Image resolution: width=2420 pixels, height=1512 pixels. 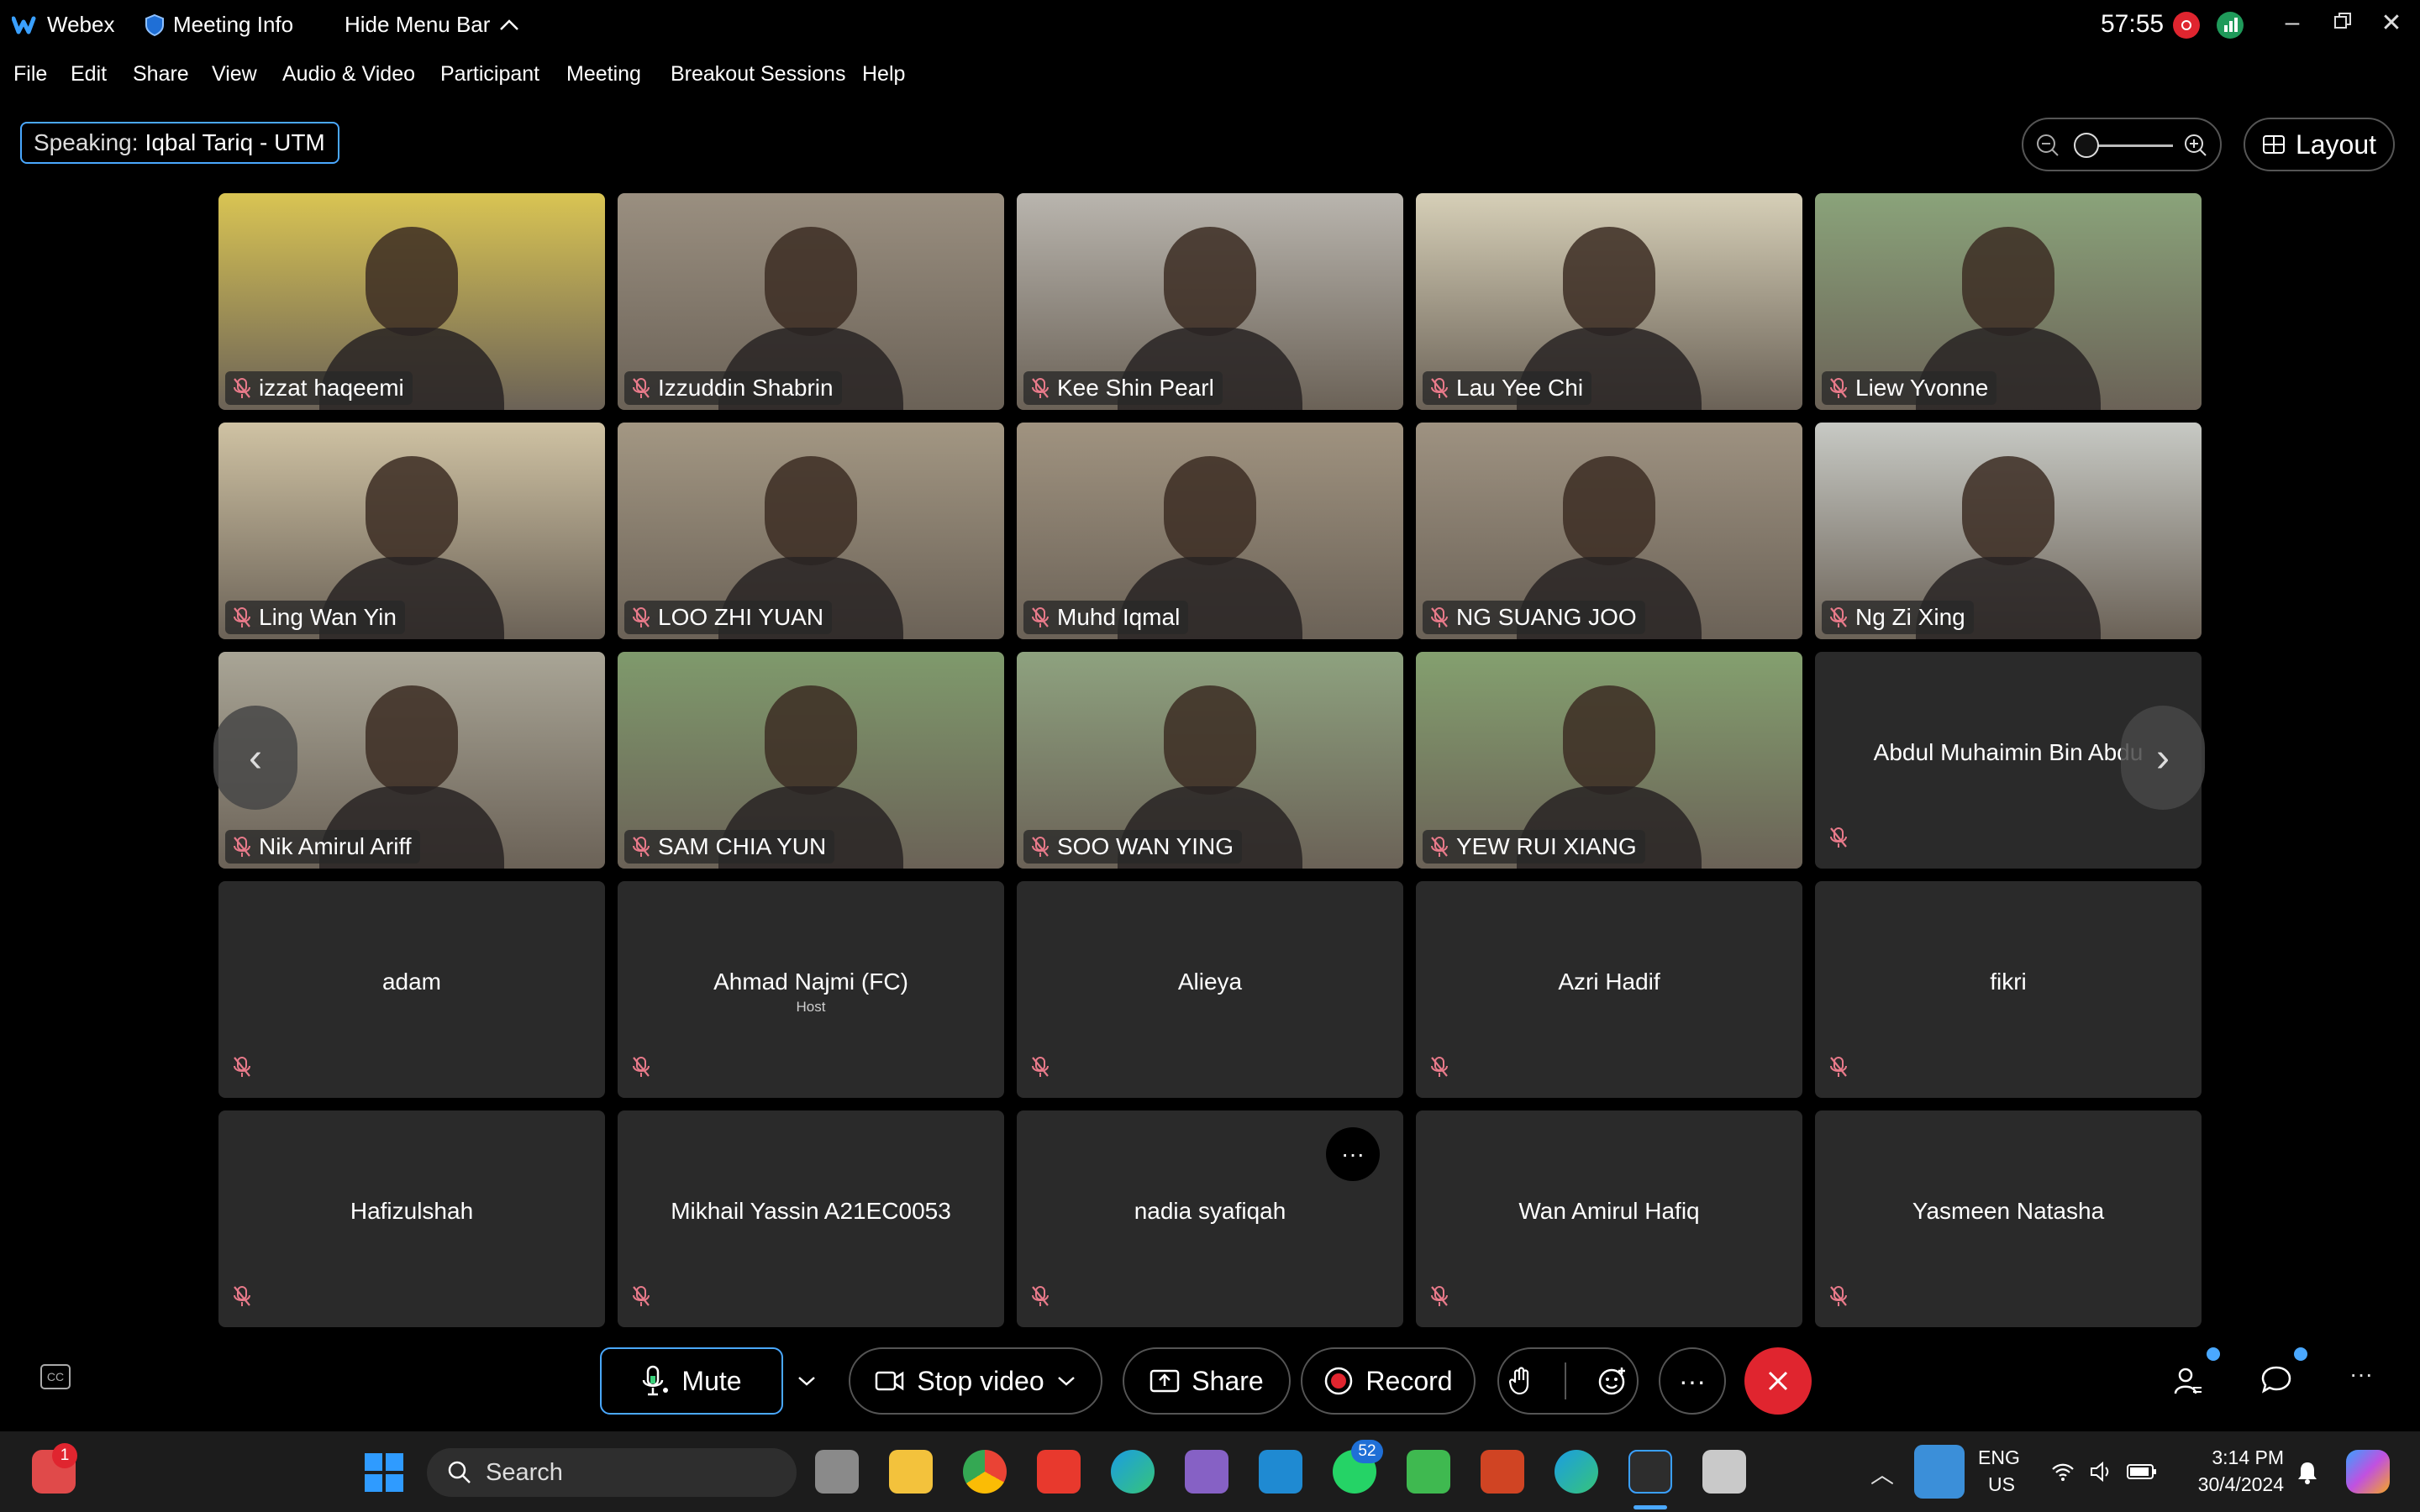 I want to click on active-app-indicator, so click(x=1650, y=1507).